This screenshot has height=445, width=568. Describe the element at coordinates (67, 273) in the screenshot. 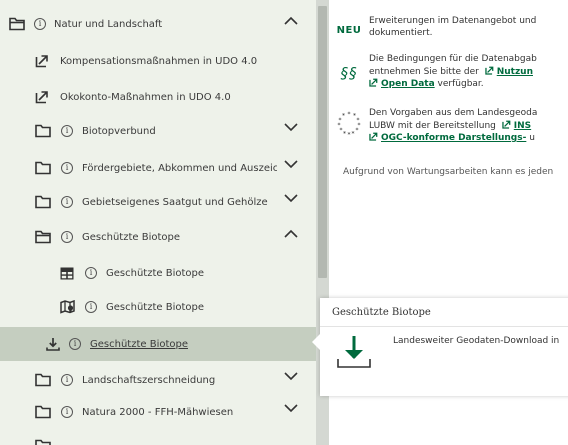

I see `table-icon` at that location.